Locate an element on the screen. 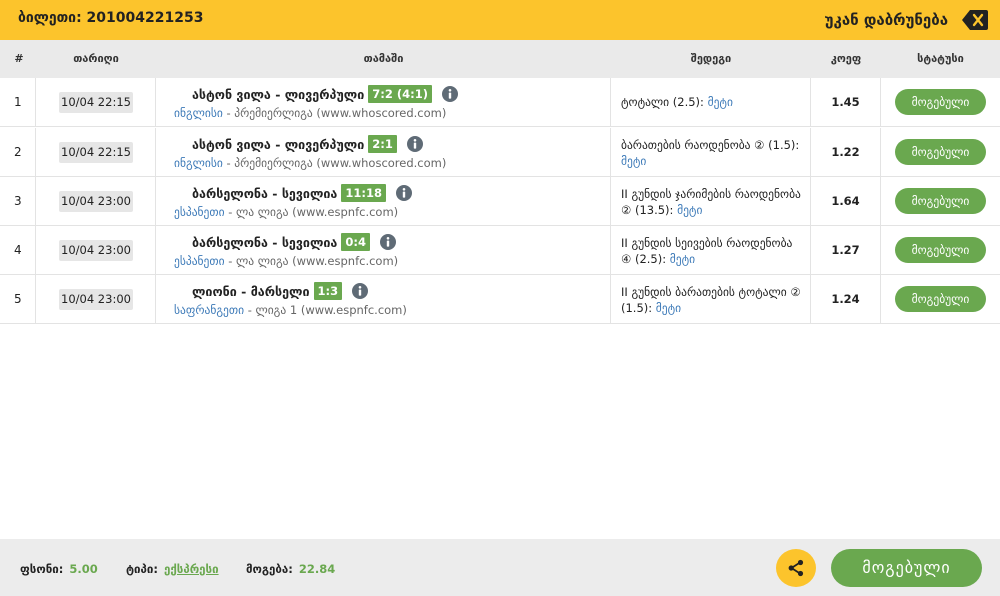 This screenshot has width=1000, height=596. back-button: უკან დაბრუნება is located at coordinates (906, 20).